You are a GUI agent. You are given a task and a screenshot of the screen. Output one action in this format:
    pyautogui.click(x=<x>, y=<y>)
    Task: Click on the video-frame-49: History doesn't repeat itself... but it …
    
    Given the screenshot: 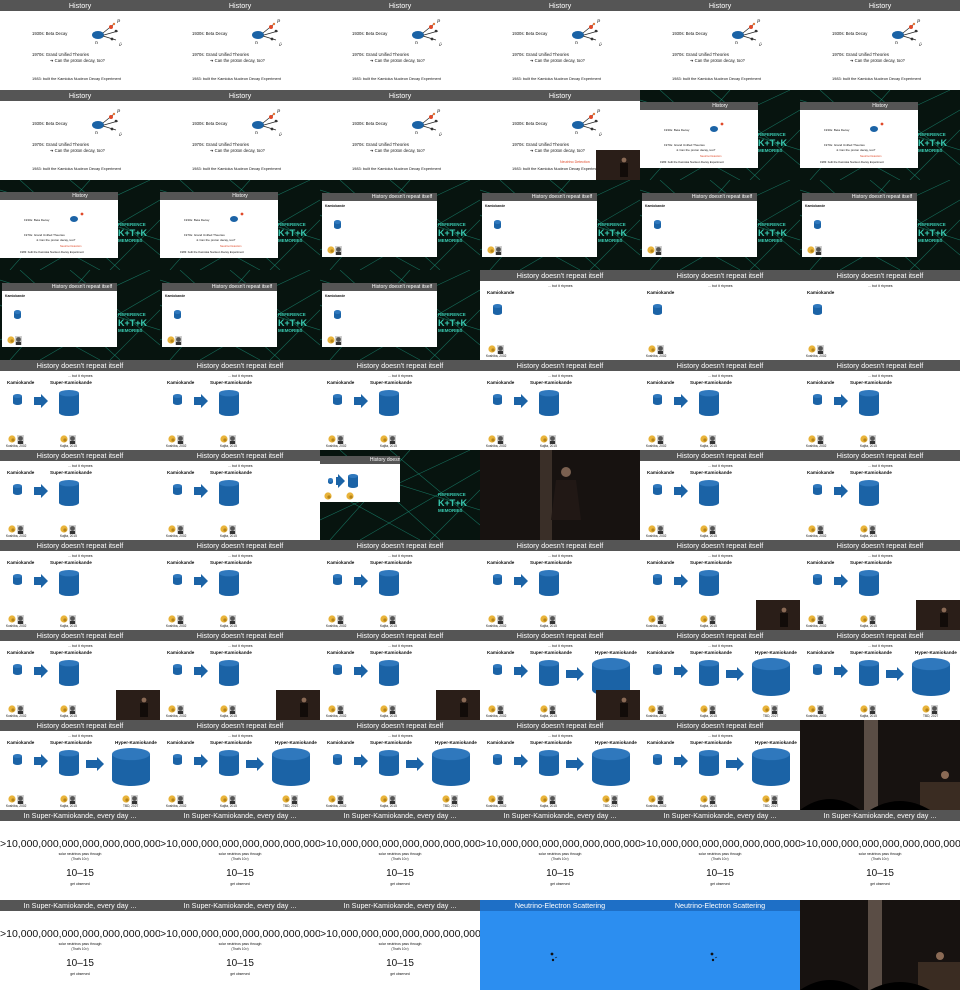 What is the action you would take?
    pyautogui.click(x=240, y=765)
    